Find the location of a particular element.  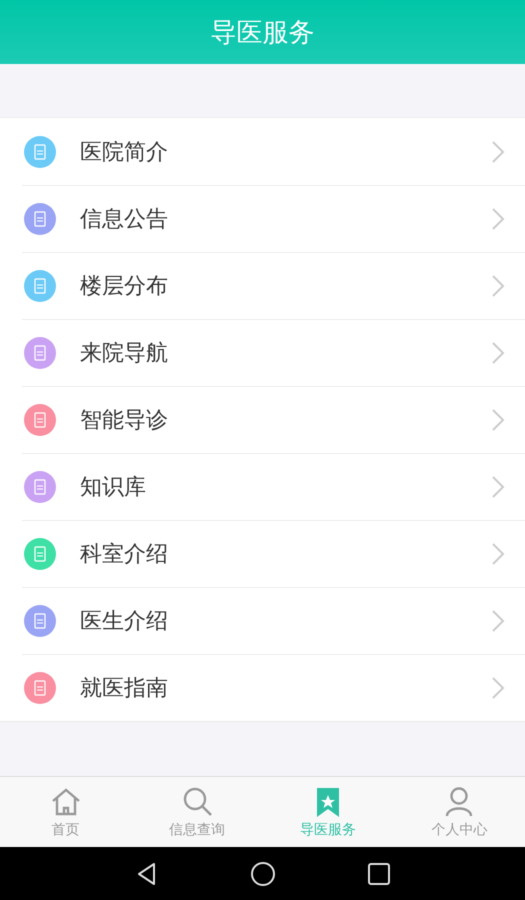

menu-item: 医生介绍 is located at coordinates (262, 620).